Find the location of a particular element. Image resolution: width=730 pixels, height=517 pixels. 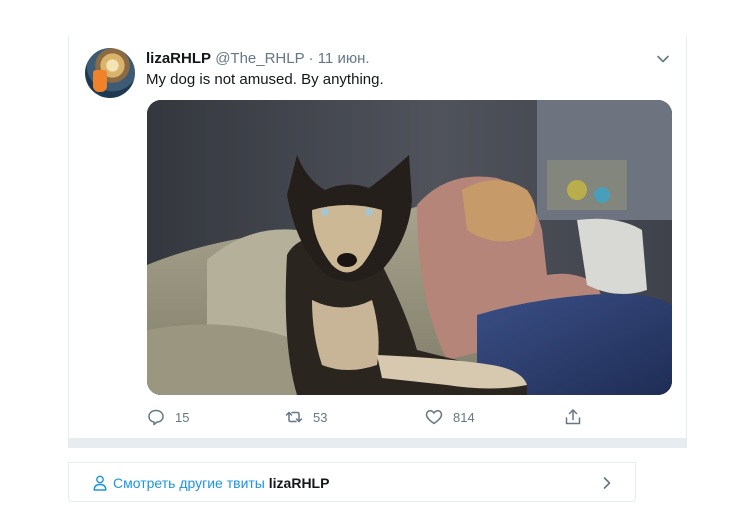

display-name: lizaRHLP is located at coordinates (178, 58).